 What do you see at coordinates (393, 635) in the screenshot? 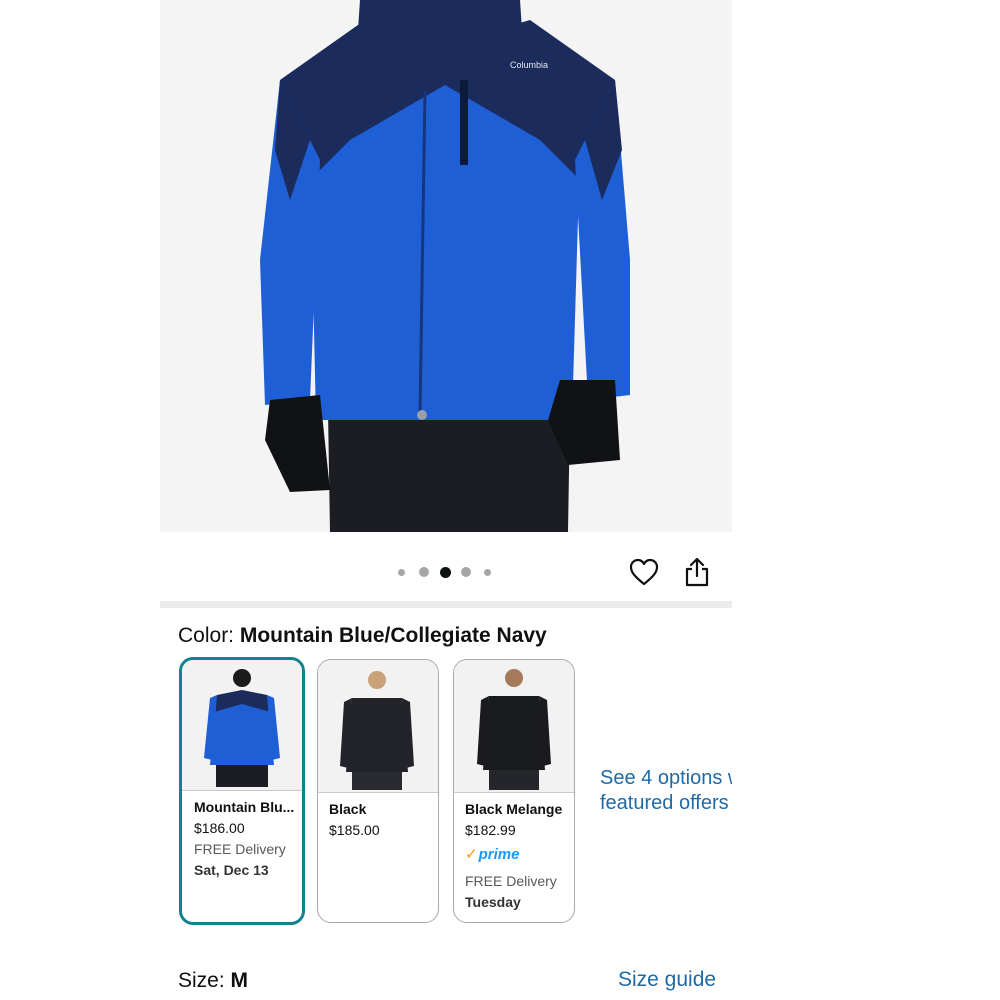
I see `color-selected-value: Mountain Blue/Collegiate Navy` at bounding box center [393, 635].